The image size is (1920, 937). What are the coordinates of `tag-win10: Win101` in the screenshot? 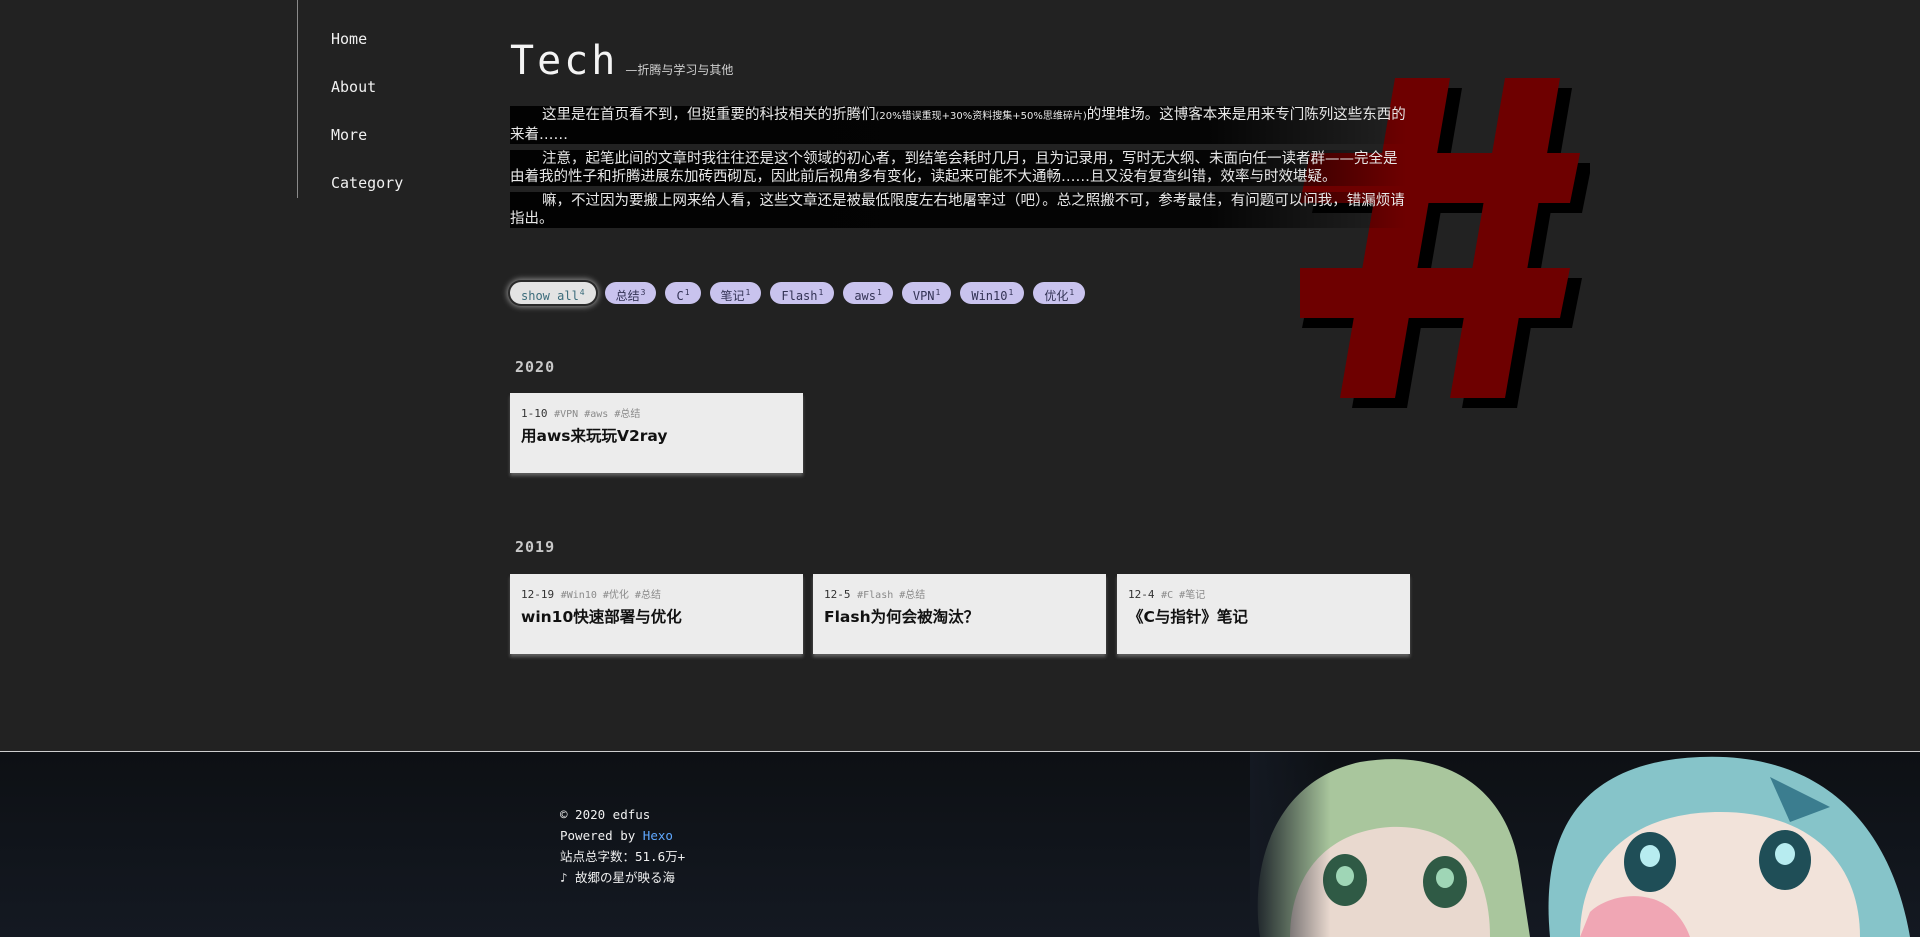 It's located at (992, 293).